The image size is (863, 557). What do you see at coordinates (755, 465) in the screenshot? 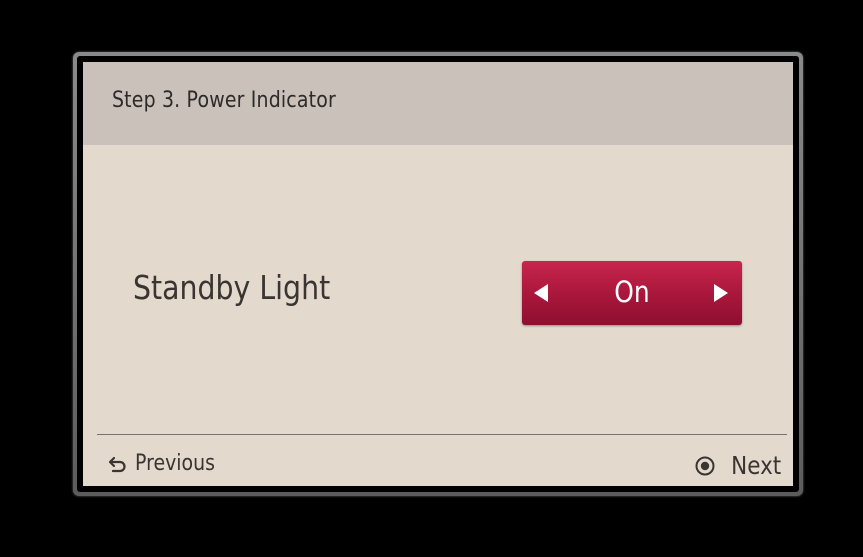
I see `next-label: Next` at bounding box center [755, 465].